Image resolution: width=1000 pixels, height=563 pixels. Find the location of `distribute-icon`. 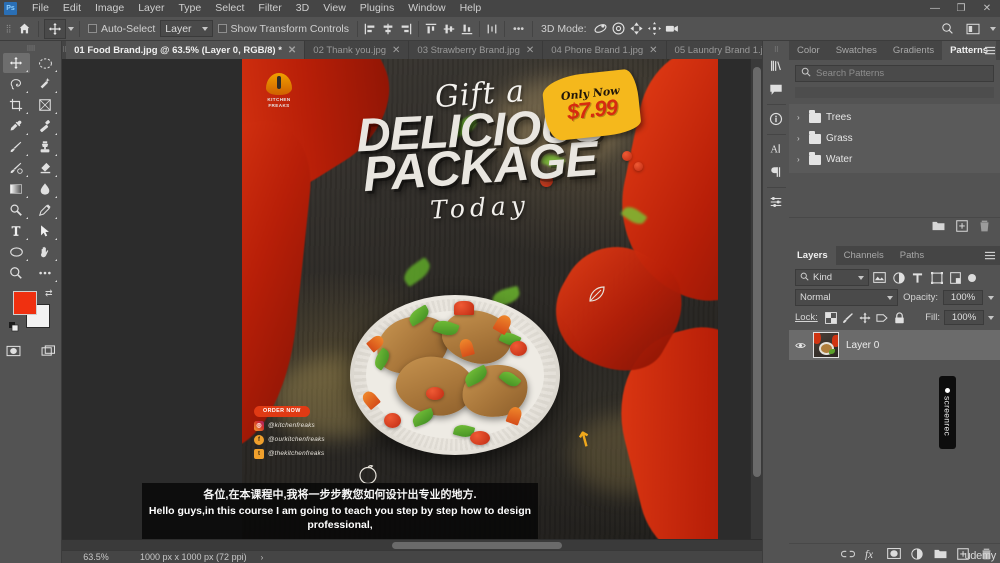

distribute-icon is located at coordinates (492, 29).